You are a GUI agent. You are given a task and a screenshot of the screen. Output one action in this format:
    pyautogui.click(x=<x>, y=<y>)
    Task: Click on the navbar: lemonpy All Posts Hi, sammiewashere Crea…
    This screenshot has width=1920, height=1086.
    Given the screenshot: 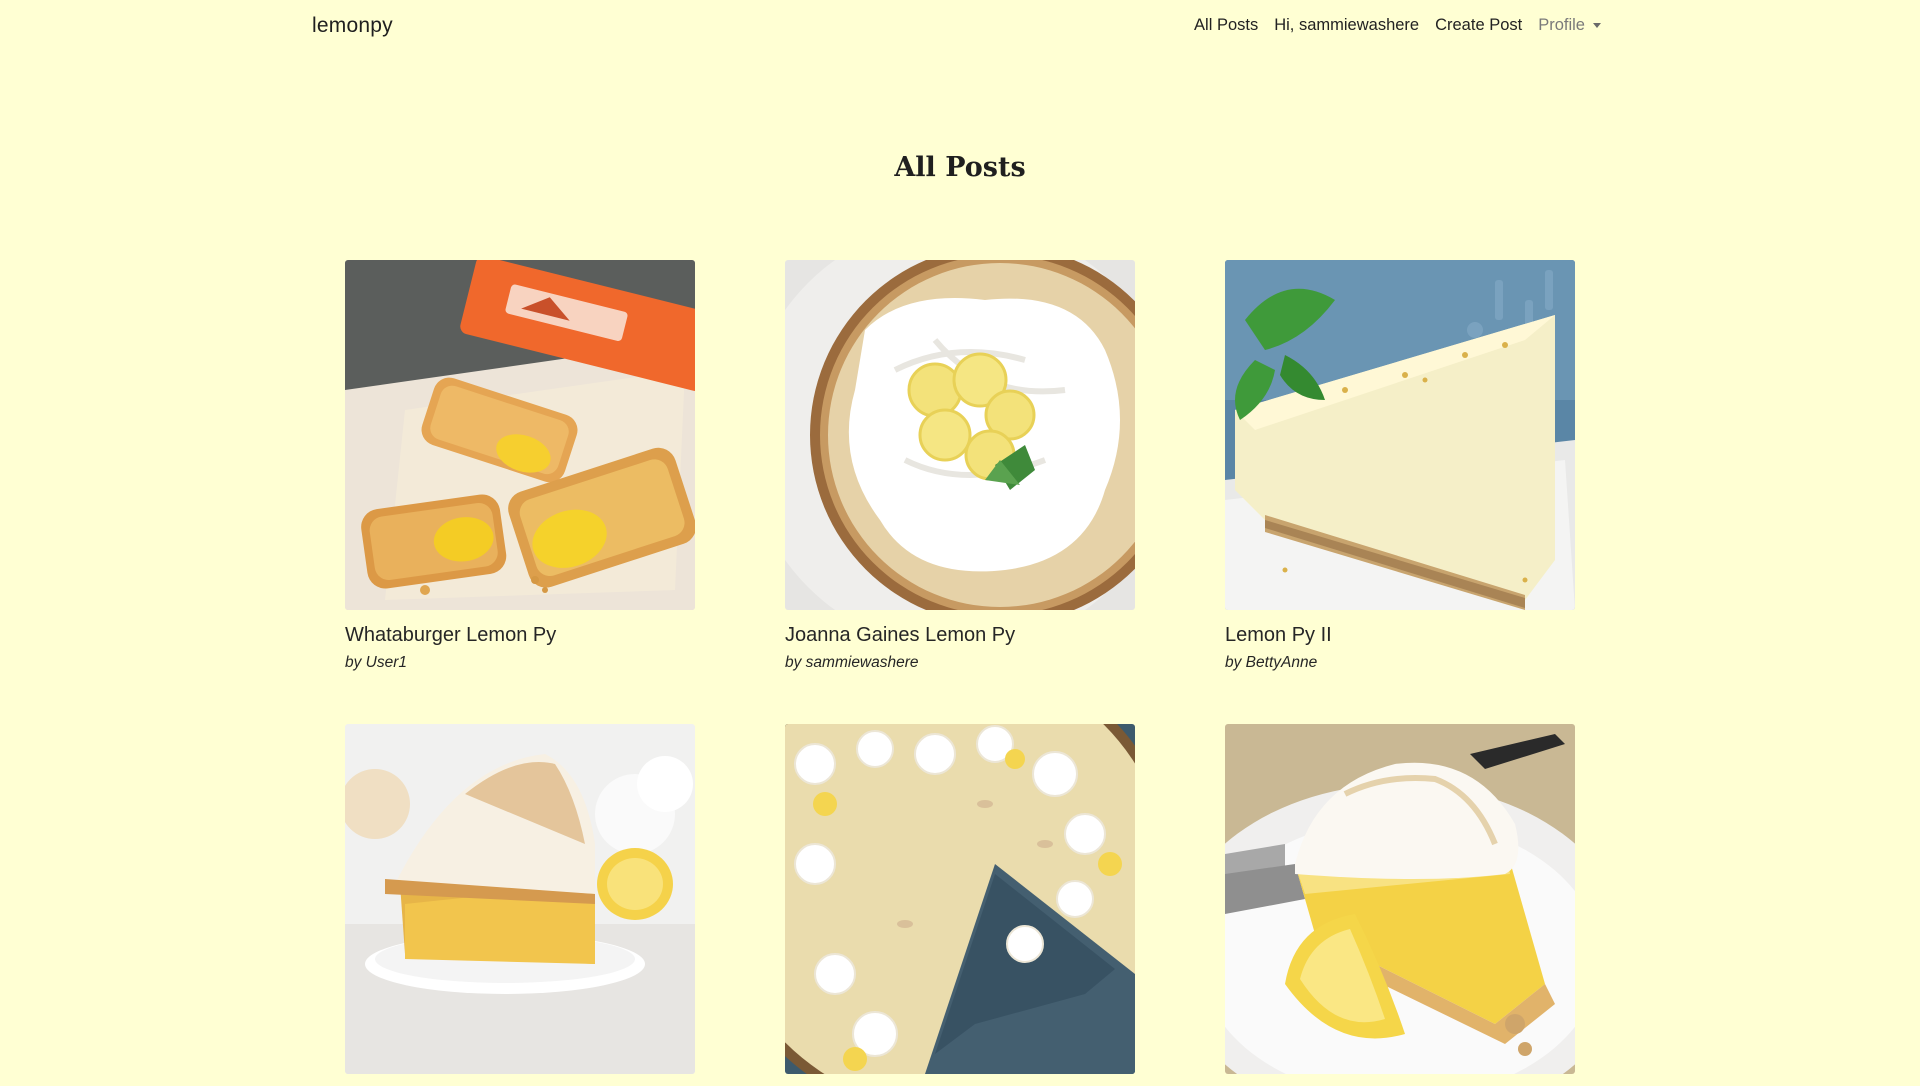 What is the action you would take?
    pyautogui.click(x=960, y=28)
    